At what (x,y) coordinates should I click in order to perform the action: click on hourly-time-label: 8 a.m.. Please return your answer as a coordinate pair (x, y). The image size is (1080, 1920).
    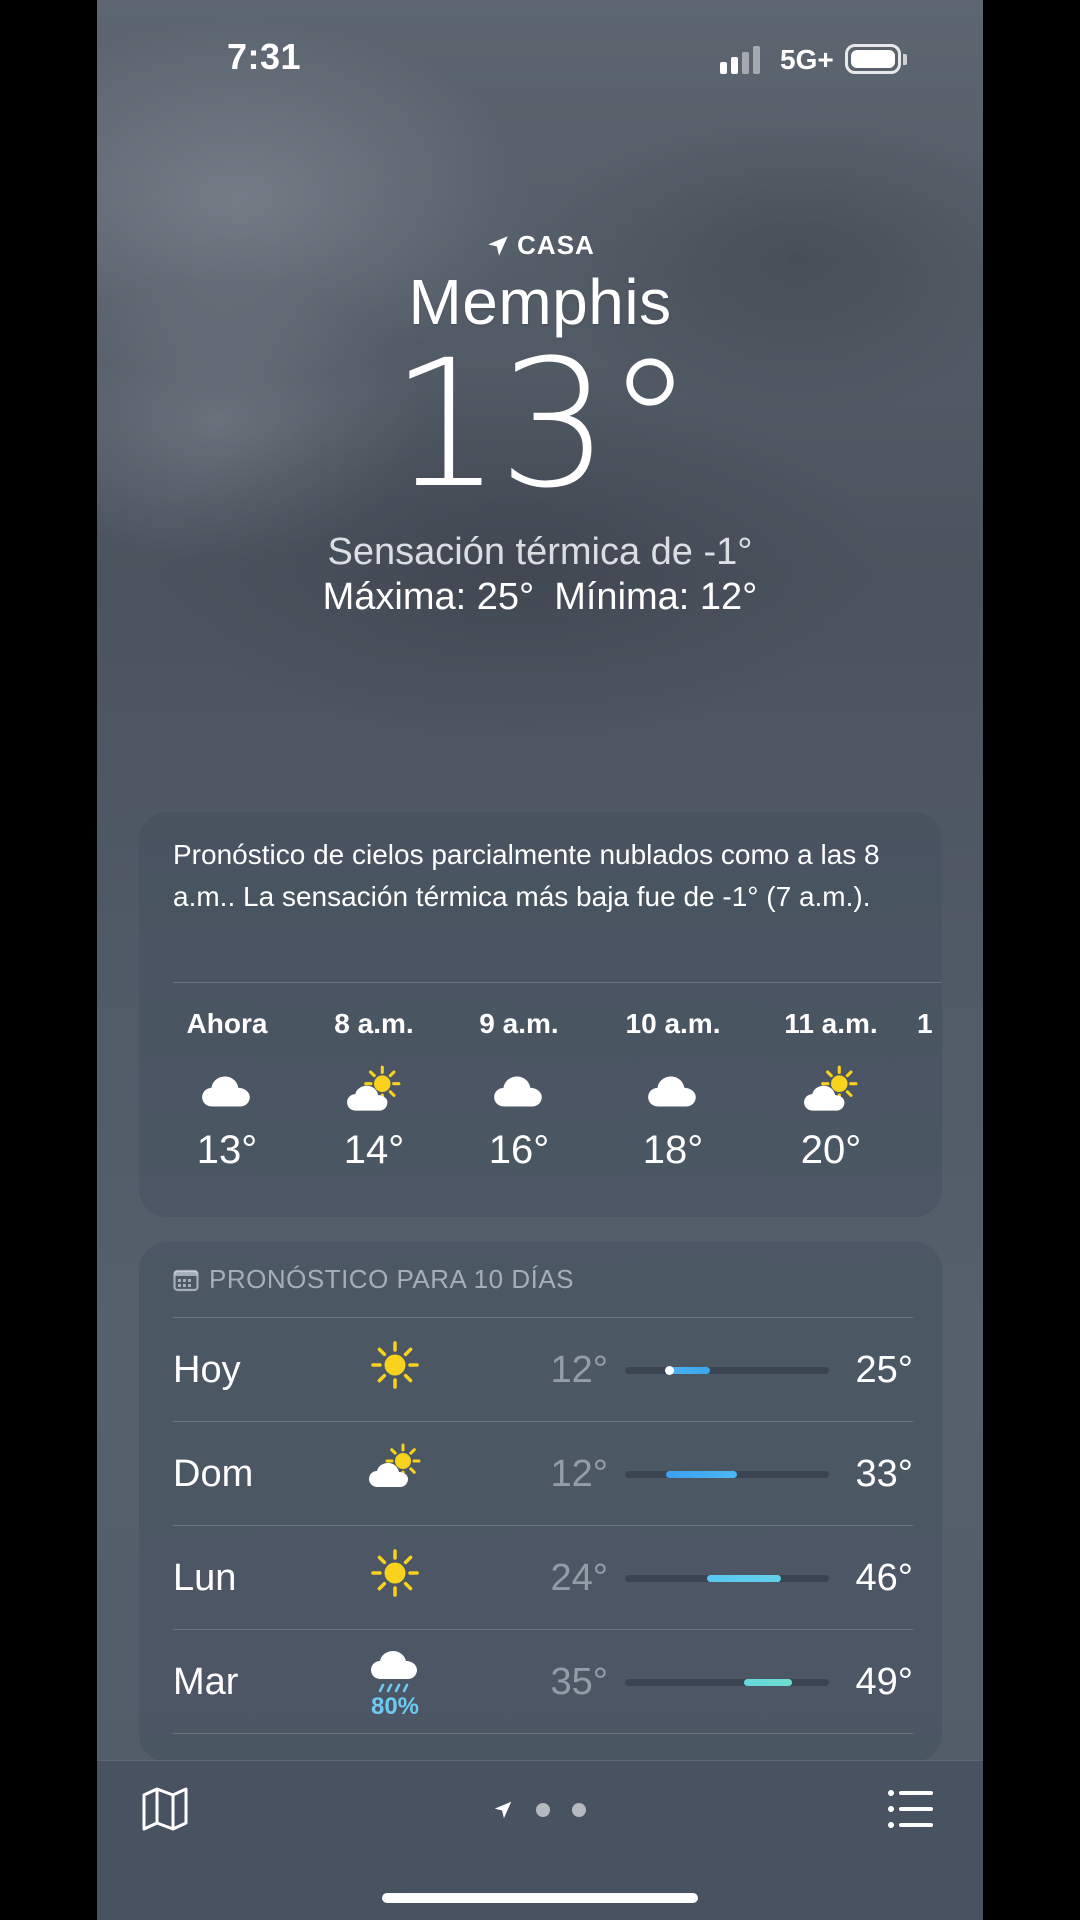
    Looking at the image, I should click on (374, 1023).